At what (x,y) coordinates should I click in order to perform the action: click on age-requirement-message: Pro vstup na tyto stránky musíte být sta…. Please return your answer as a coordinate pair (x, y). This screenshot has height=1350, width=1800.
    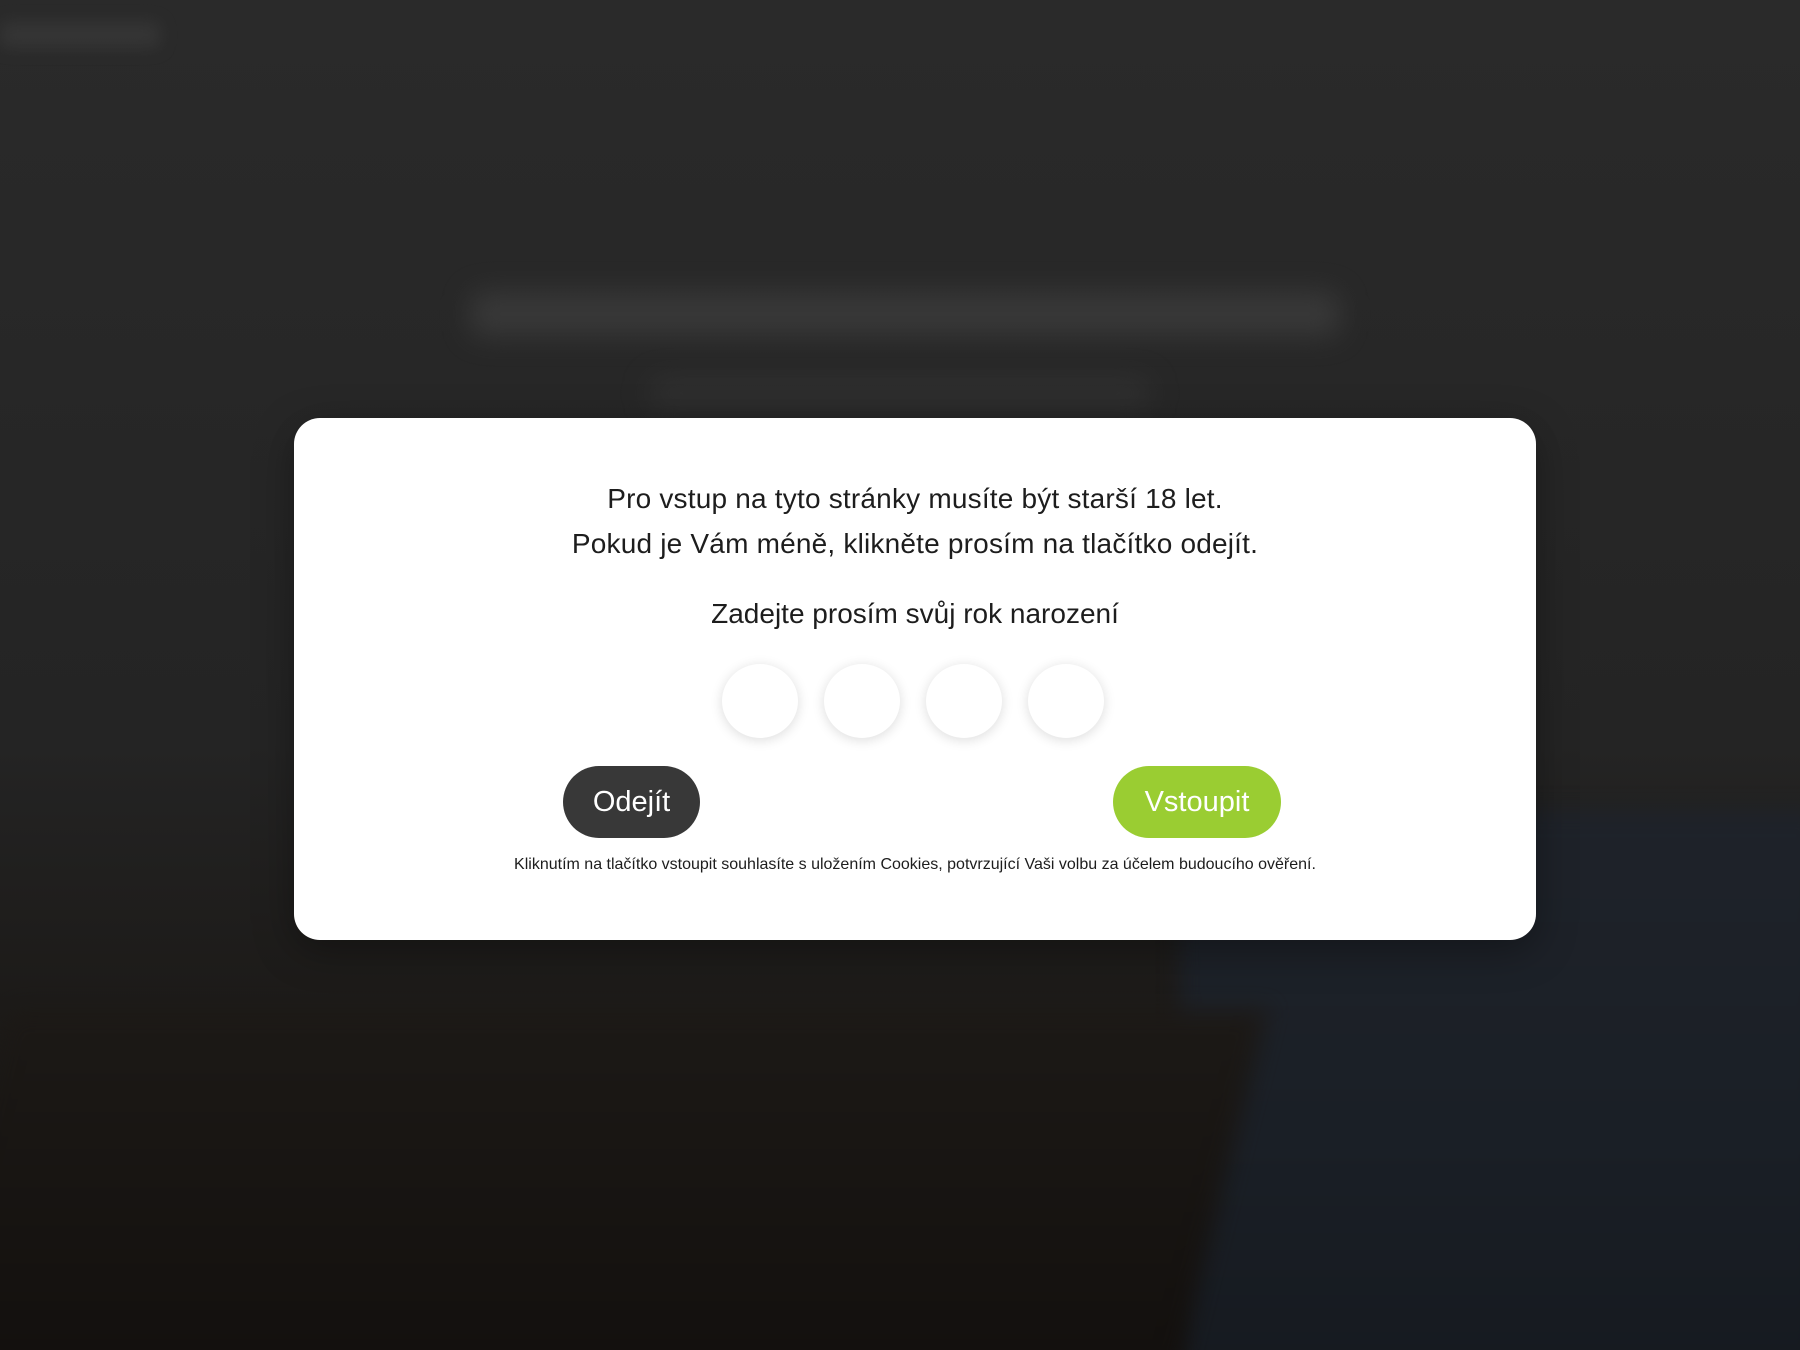
    Looking at the image, I should click on (915, 521).